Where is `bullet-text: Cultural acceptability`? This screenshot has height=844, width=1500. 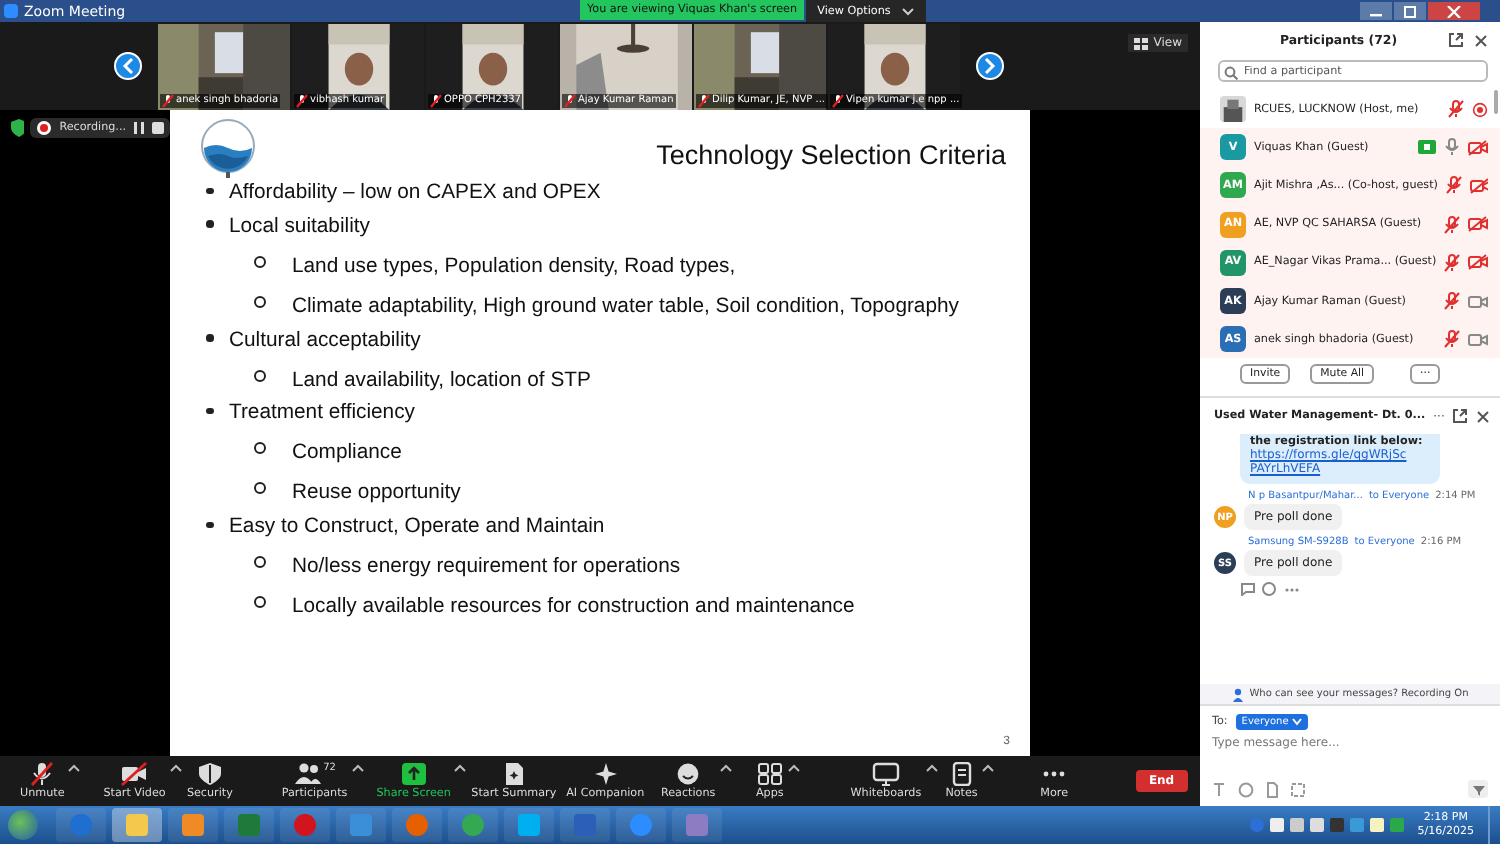
bullet-text: Cultural acceptability is located at coordinates (325, 342).